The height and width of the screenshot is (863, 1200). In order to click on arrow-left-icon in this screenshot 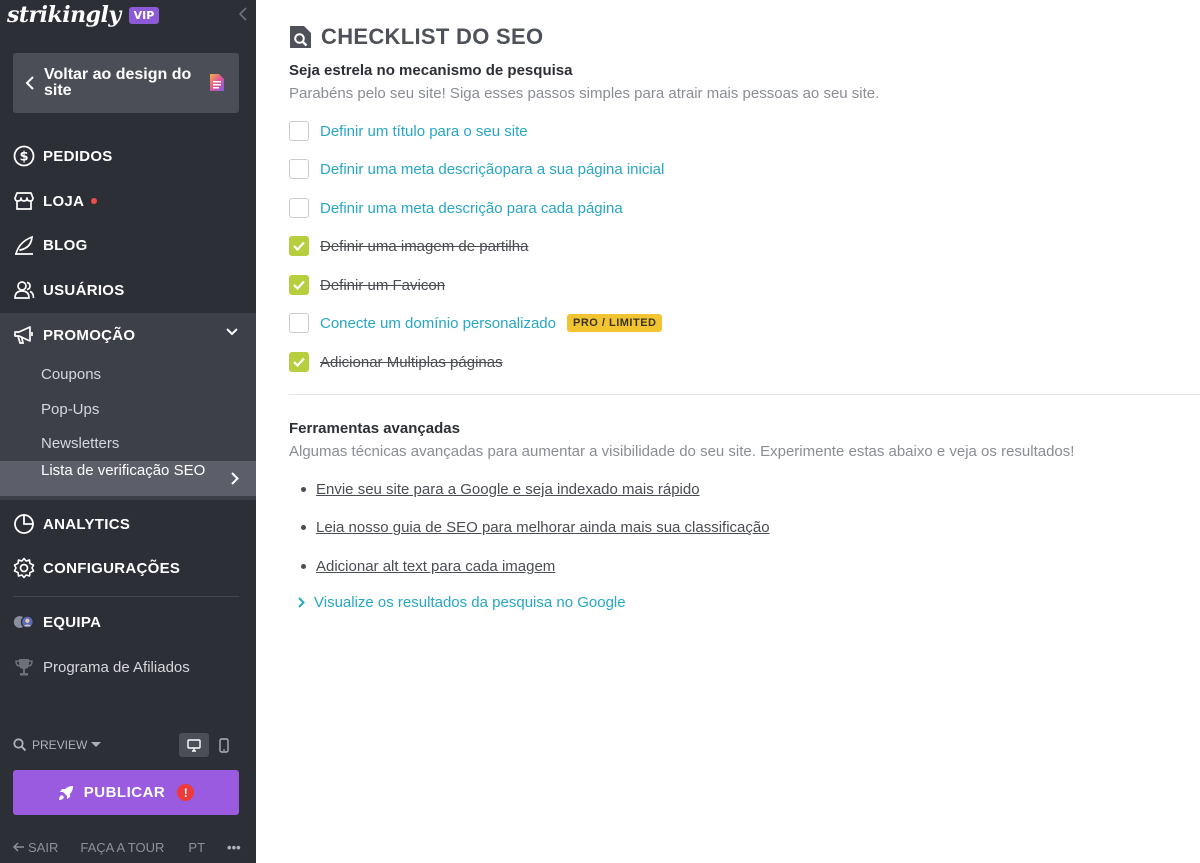, I will do `click(18, 847)`.